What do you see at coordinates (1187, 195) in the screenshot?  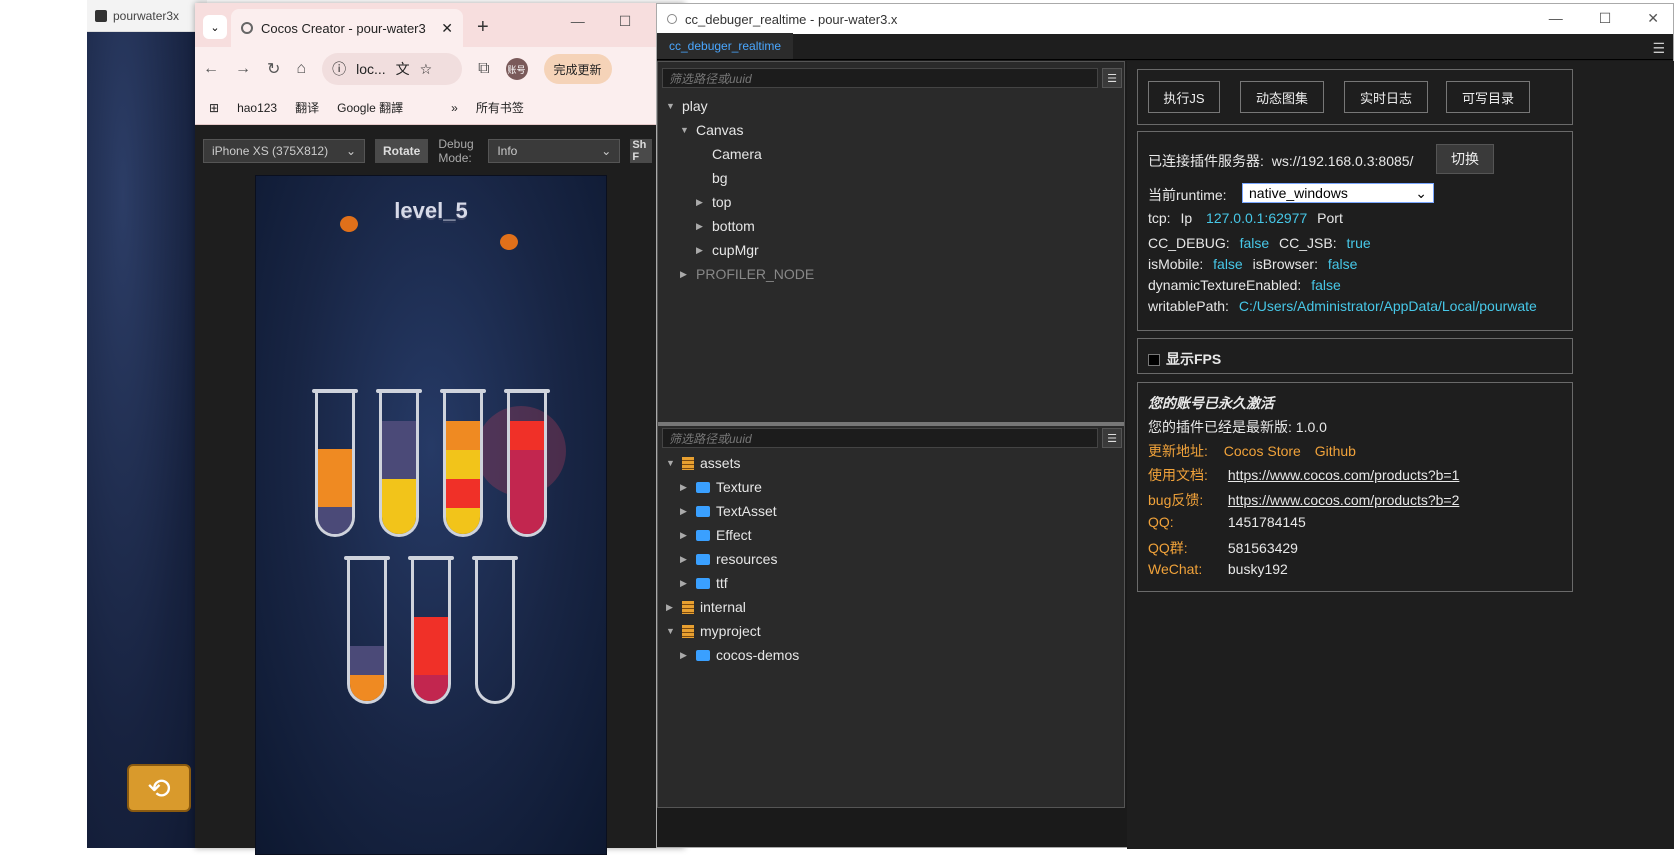 I see `runtime-label: 当前runtime:` at bounding box center [1187, 195].